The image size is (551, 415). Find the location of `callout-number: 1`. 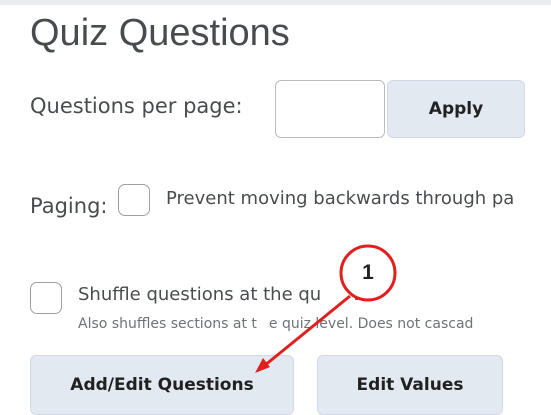

callout-number: 1 is located at coordinates (368, 272).